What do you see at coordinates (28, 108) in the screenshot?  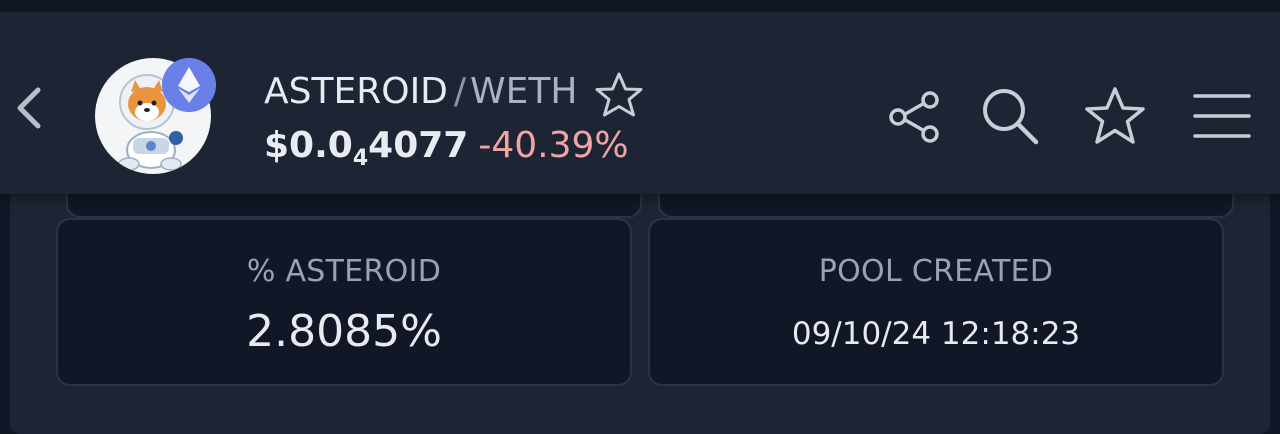 I see `chevron-left-icon` at bounding box center [28, 108].